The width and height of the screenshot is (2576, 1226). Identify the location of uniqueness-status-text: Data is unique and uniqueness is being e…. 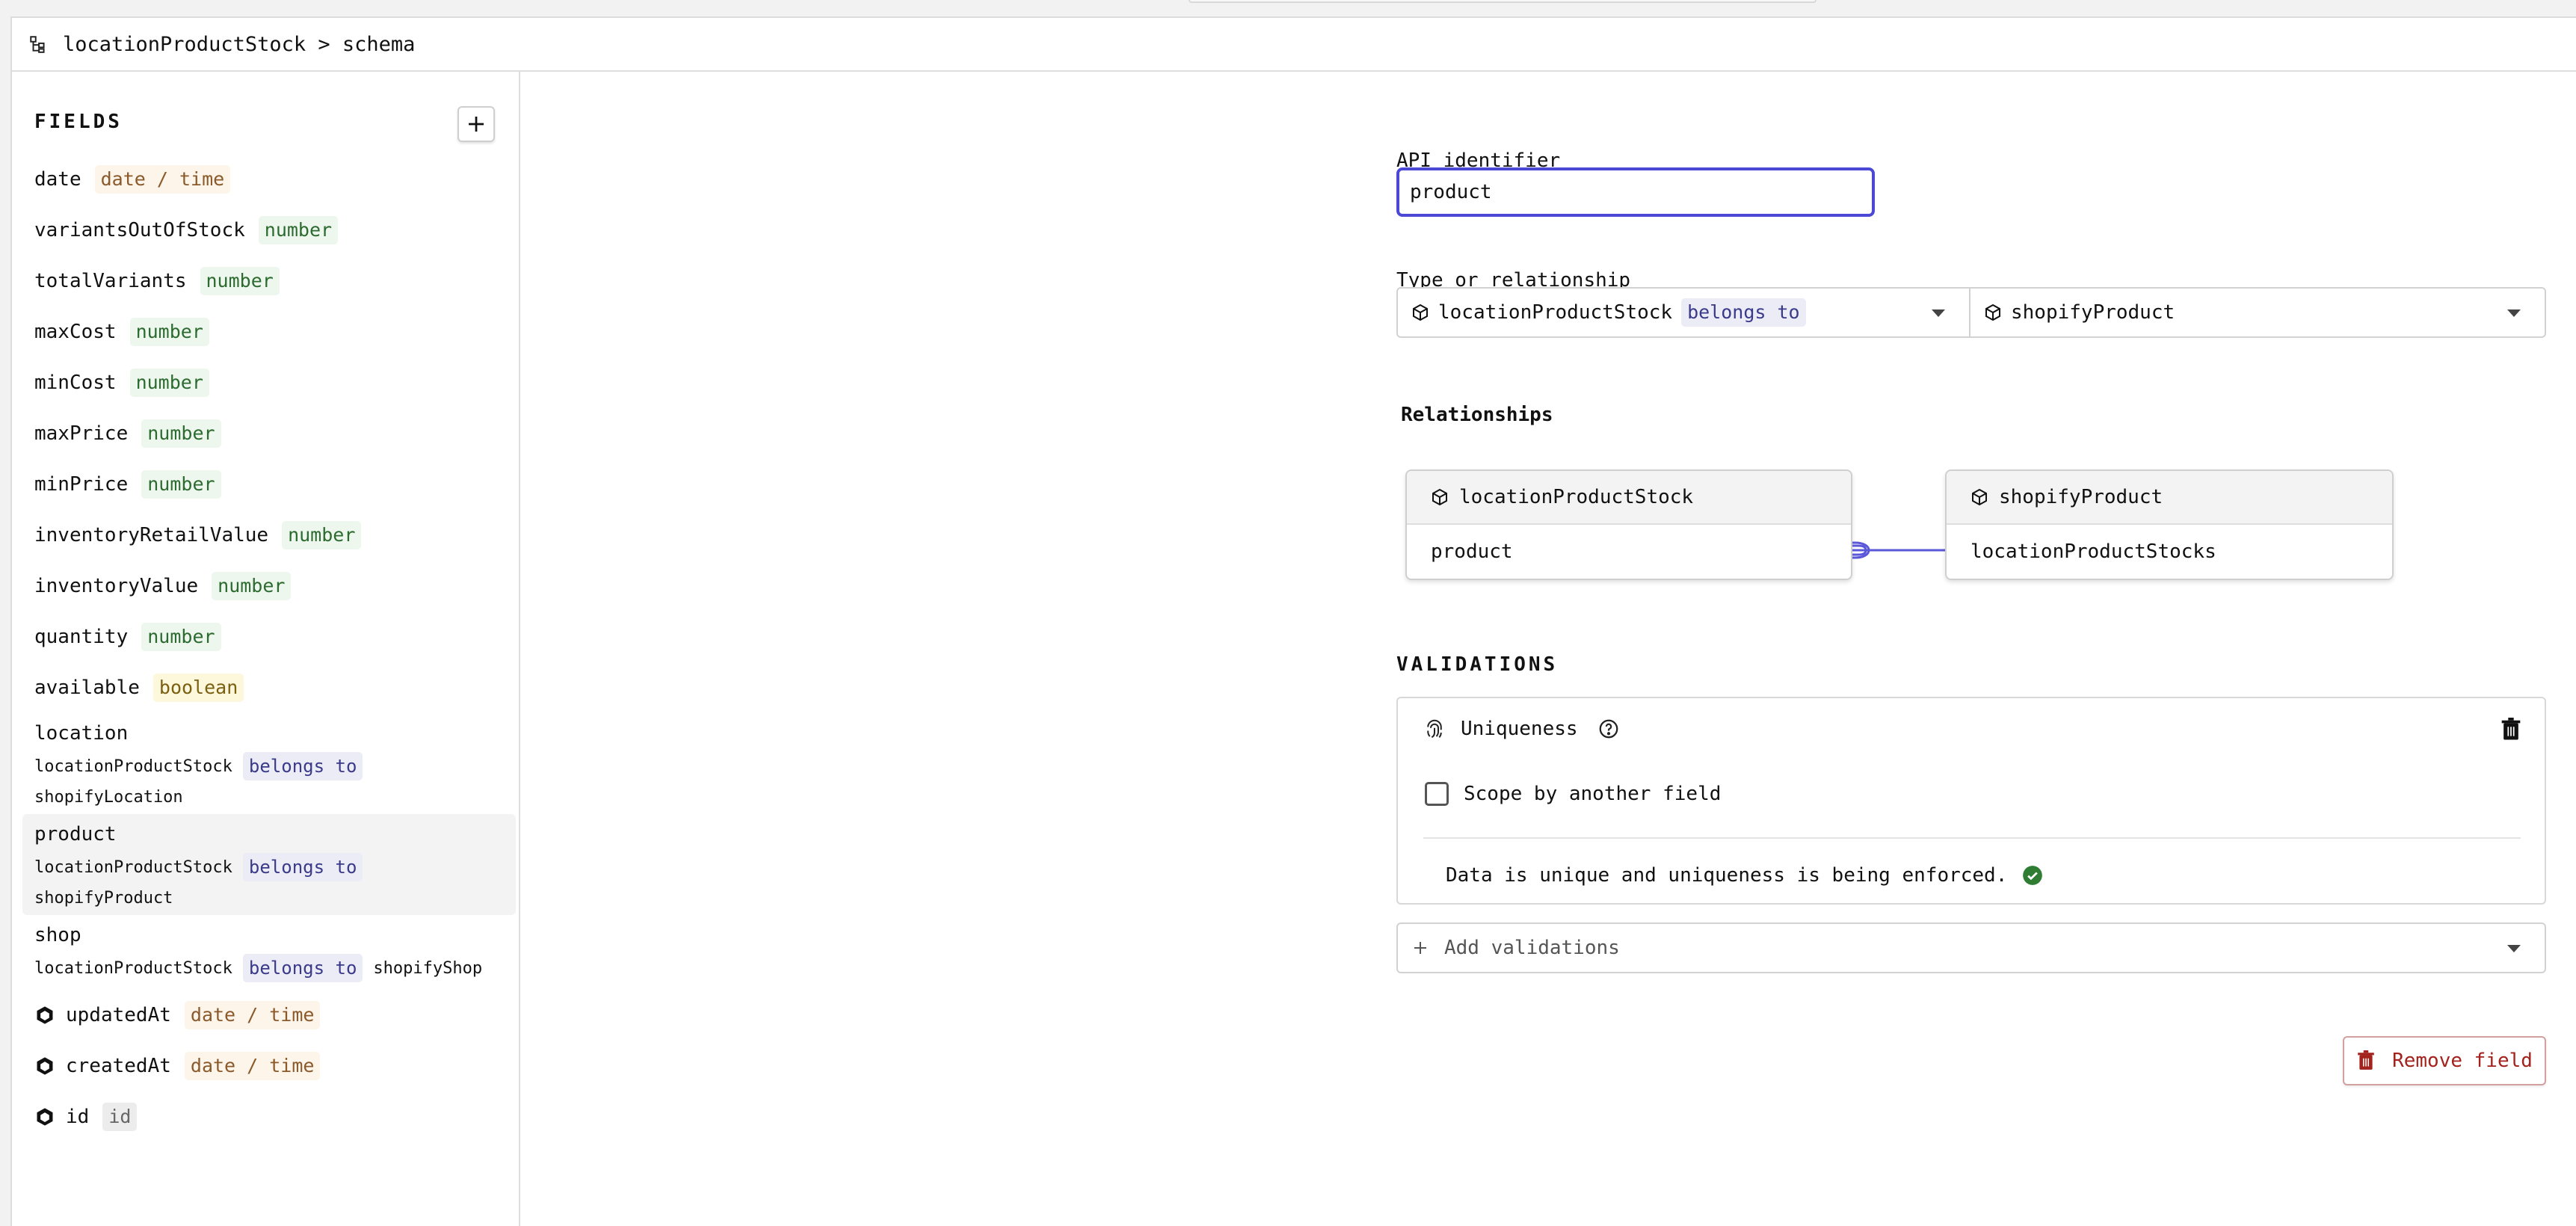
(1727, 875).